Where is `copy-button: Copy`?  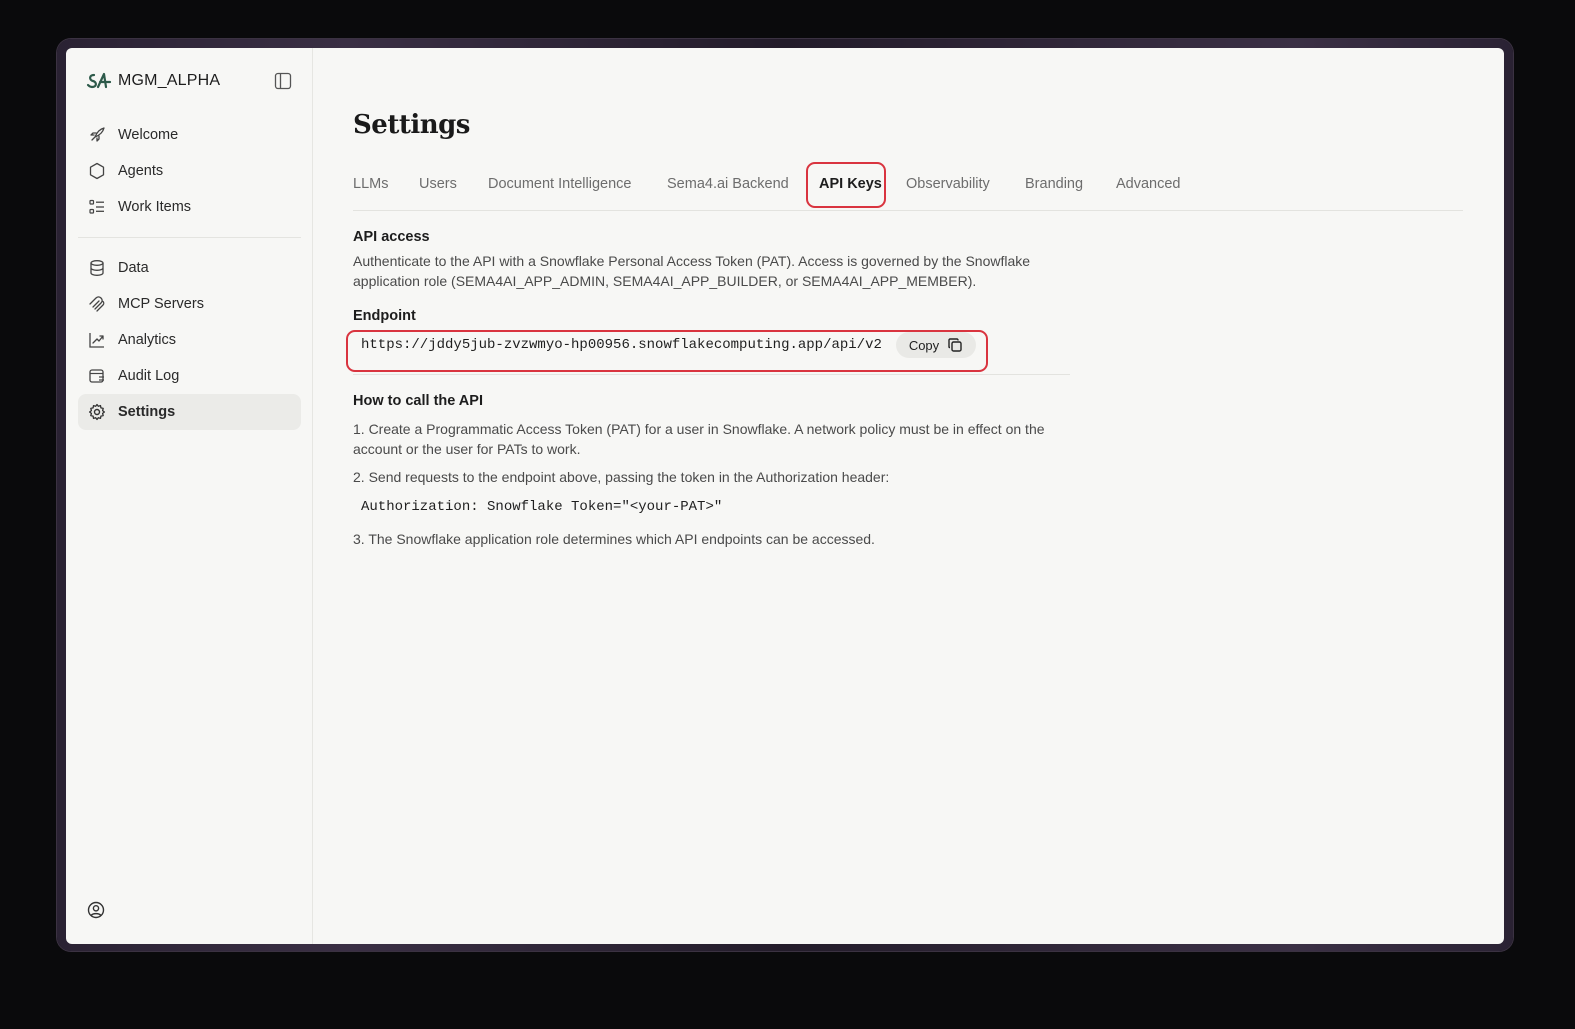 copy-button: Copy is located at coordinates (936, 345).